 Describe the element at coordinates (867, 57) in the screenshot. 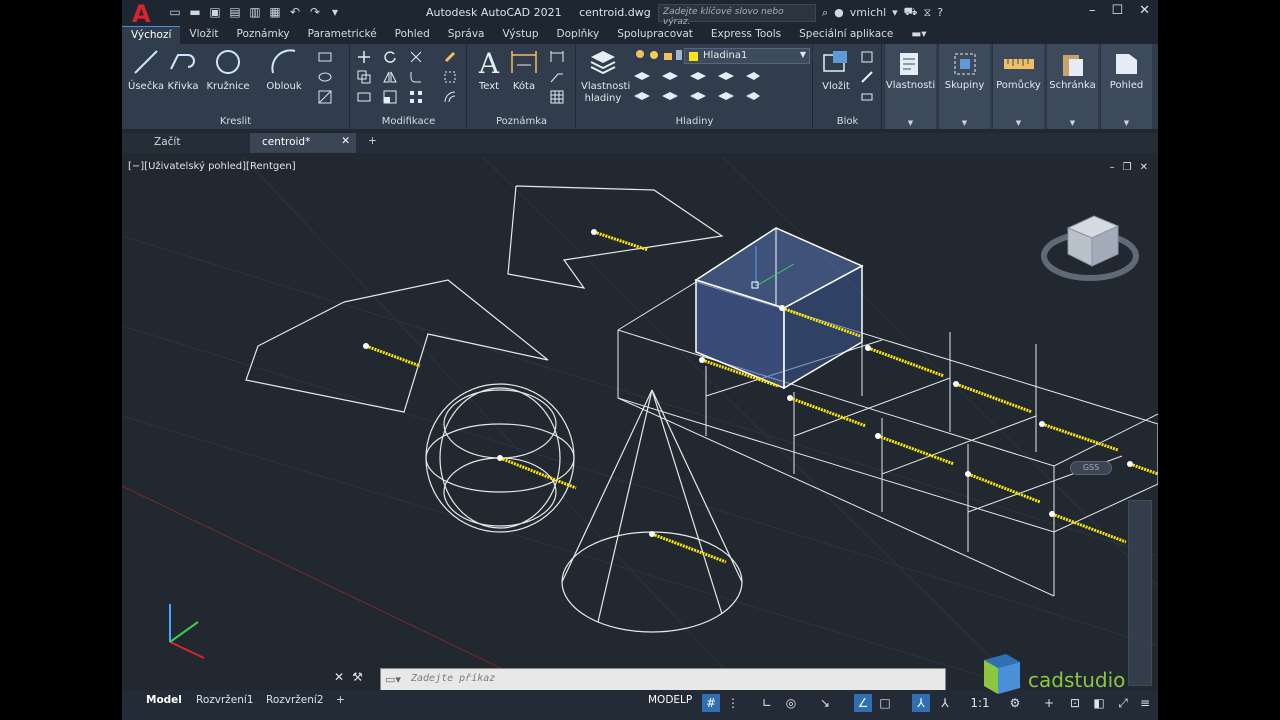

I see `create-block-icon` at that location.